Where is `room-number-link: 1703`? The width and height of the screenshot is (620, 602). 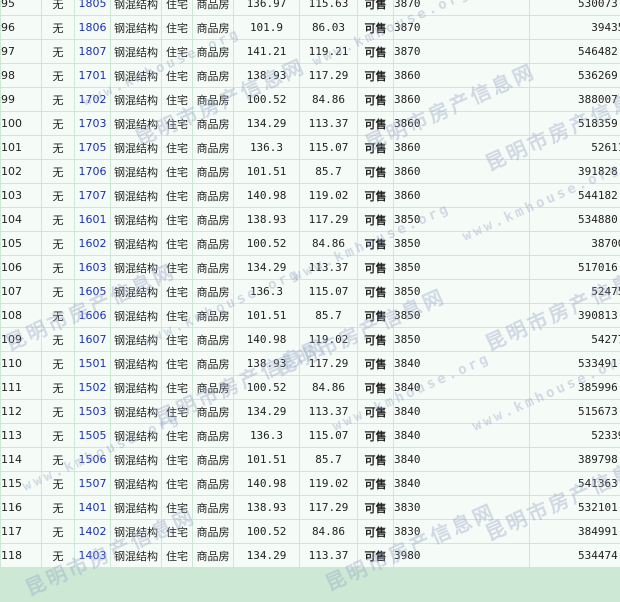
room-number-link: 1703 is located at coordinates (93, 123).